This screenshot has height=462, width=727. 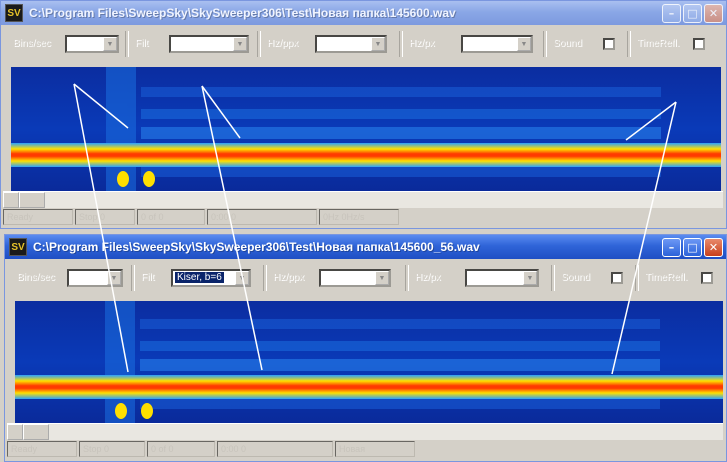 I want to click on status-bar: Ready Stop 0 0 of 0 0:00 0 Новая, so click(x=365, y=450).